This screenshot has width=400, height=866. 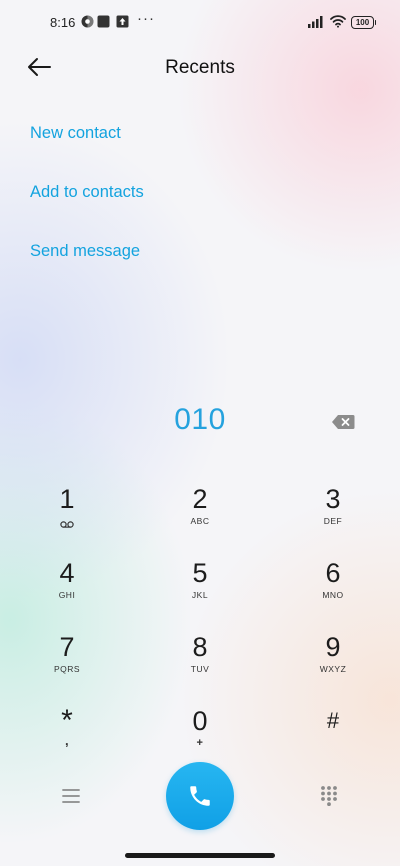 I want to click on key-hash: #, so click(x=333, y=739).